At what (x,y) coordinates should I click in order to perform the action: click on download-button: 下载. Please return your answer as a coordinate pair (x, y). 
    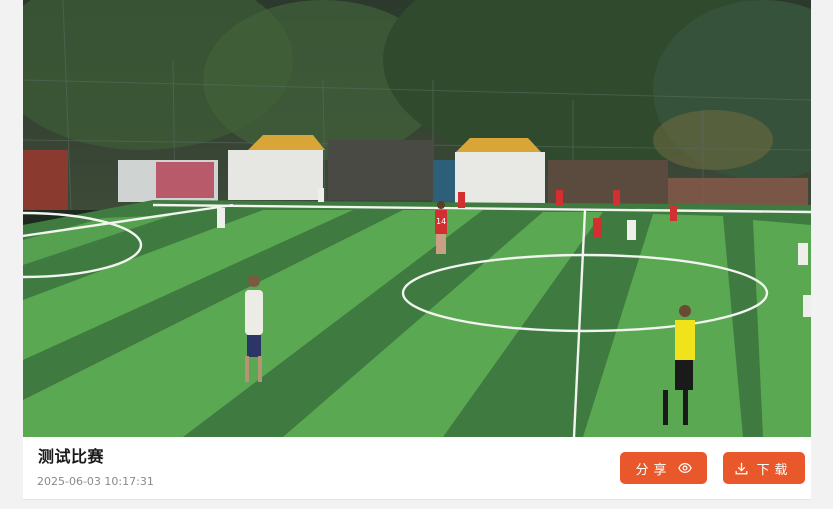
    Looking at the image, I should click on (764, 468).